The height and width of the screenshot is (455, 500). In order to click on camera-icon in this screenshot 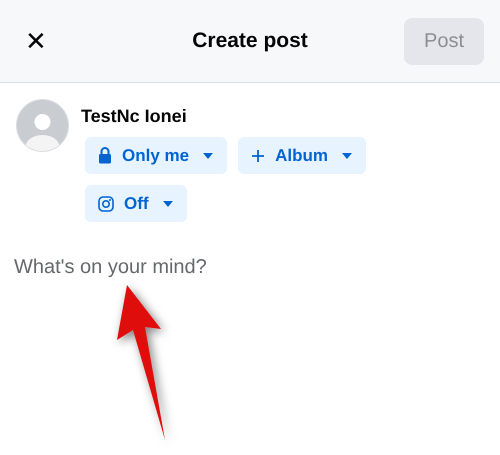, I will do `click(106, 204)`.